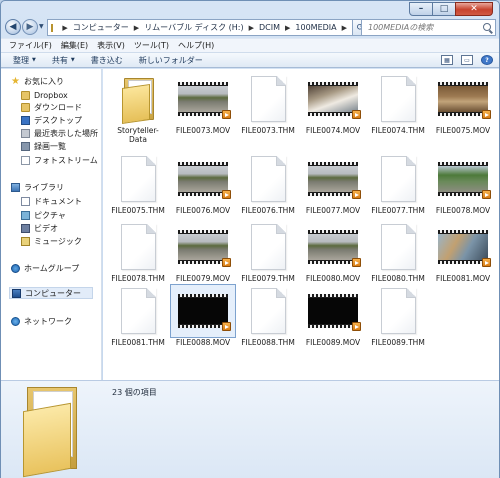 This screenshot has width=500, height=478. What do you see at coordinates (44, 95) in the screenshot?
I see `nav-dropbox: Dropbox` at bounding box center [44, 95].